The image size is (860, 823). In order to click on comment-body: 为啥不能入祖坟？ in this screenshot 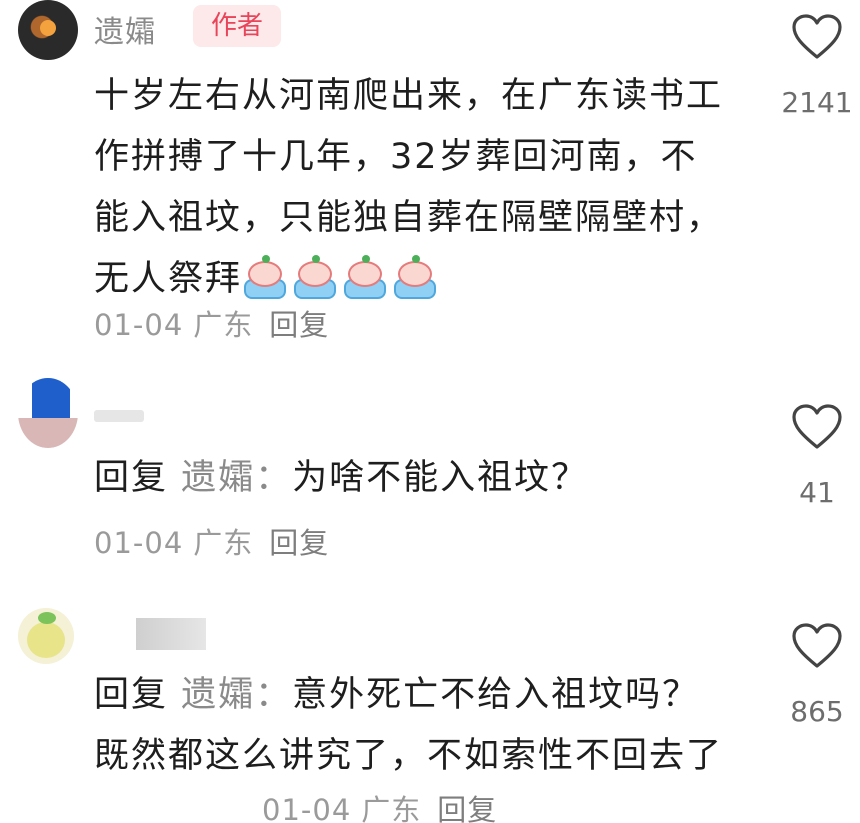, I will do `click(440, 478)`.